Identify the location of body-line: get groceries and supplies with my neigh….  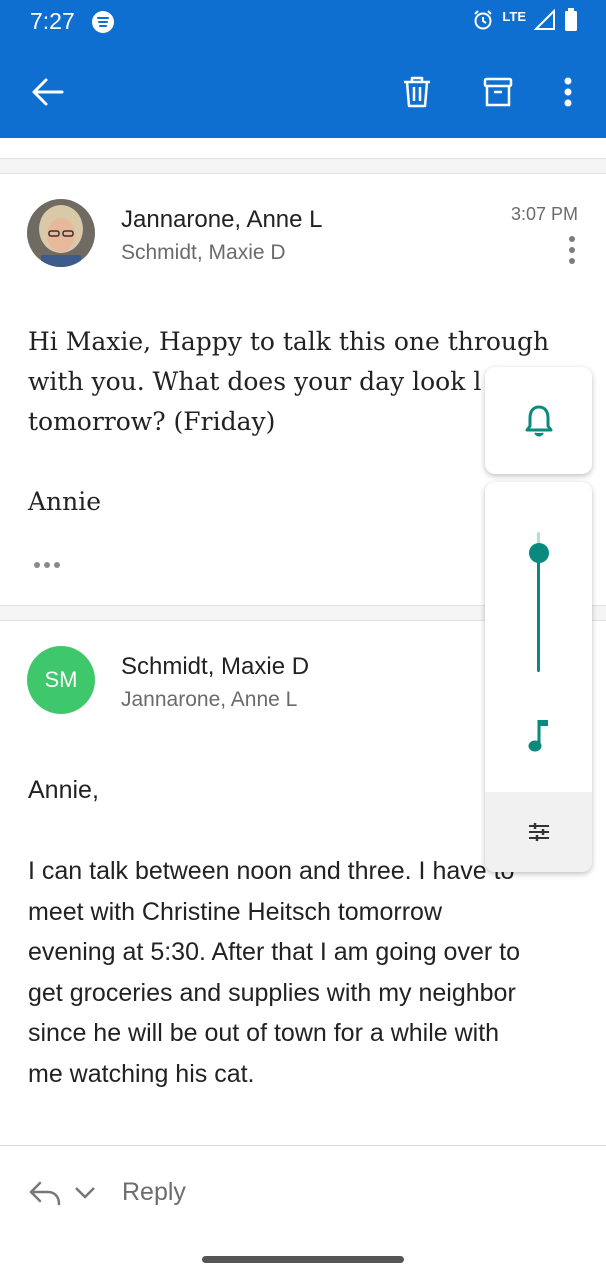
(272, 992).